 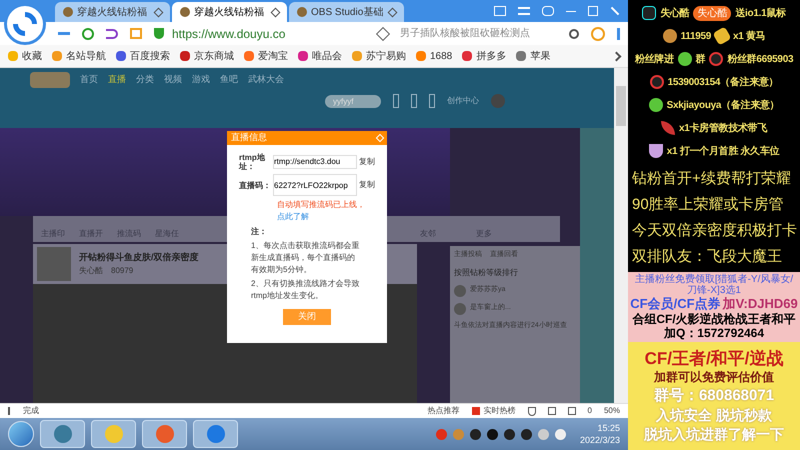 What do you see at coordinates (714, 377) in the screenshot?
I see `ad-text: 加群可以免费评估价值` at bounding box center [714, 377].